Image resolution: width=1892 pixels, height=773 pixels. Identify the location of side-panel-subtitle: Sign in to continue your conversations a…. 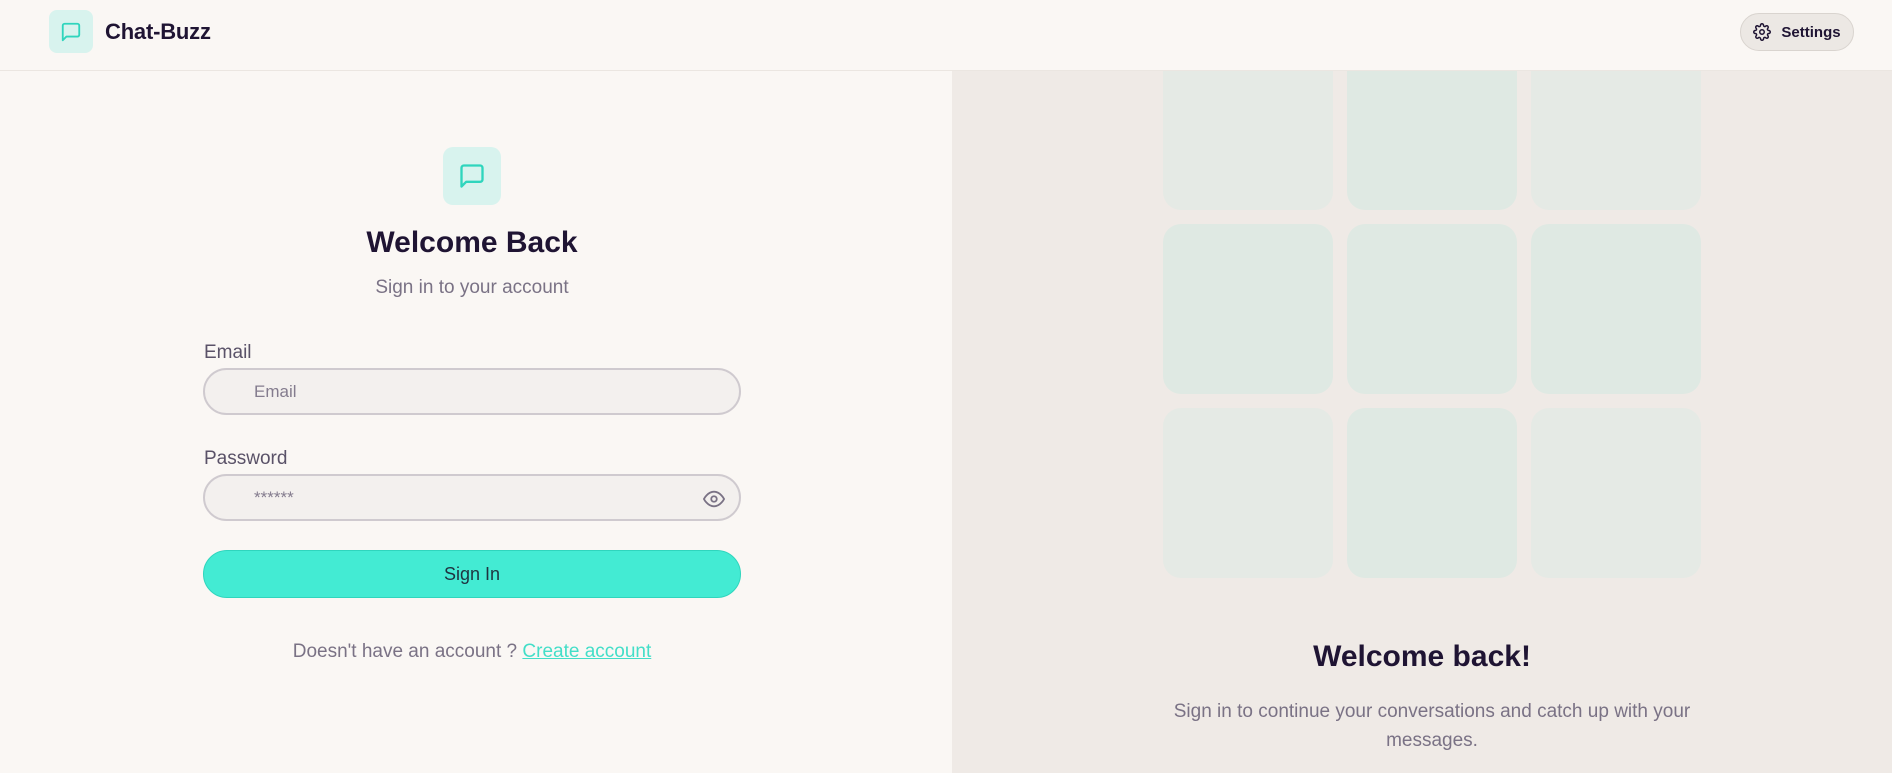
(1432, 726).